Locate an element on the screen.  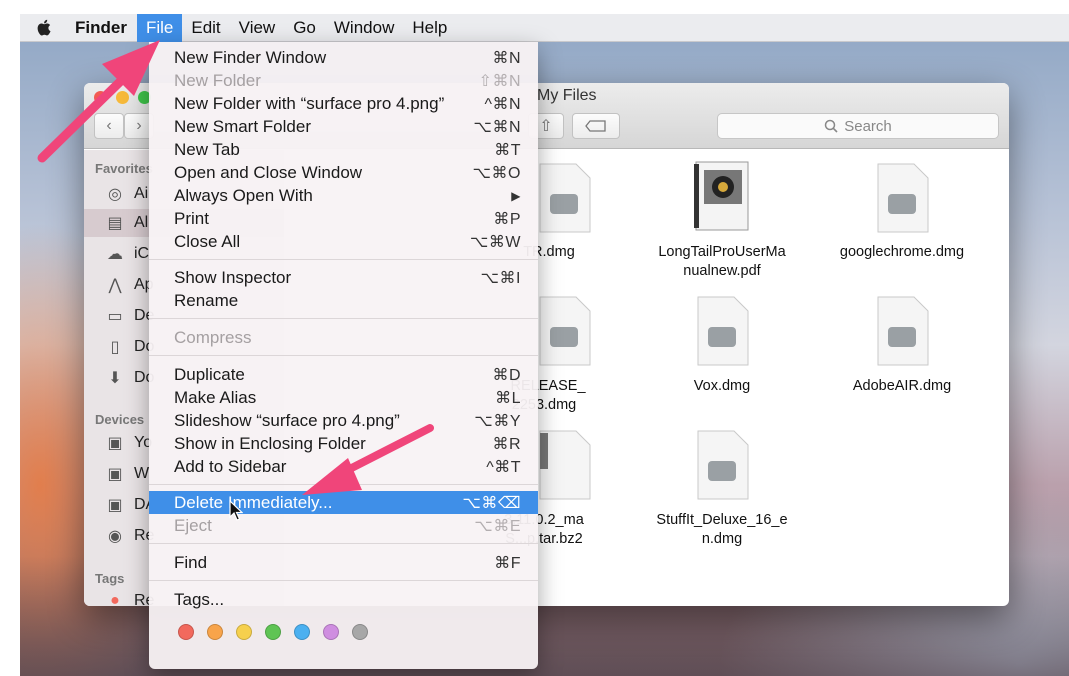
menu-item-show-inspector: Show Inspector ⌥⌘I is located at coordinates (343, 277).